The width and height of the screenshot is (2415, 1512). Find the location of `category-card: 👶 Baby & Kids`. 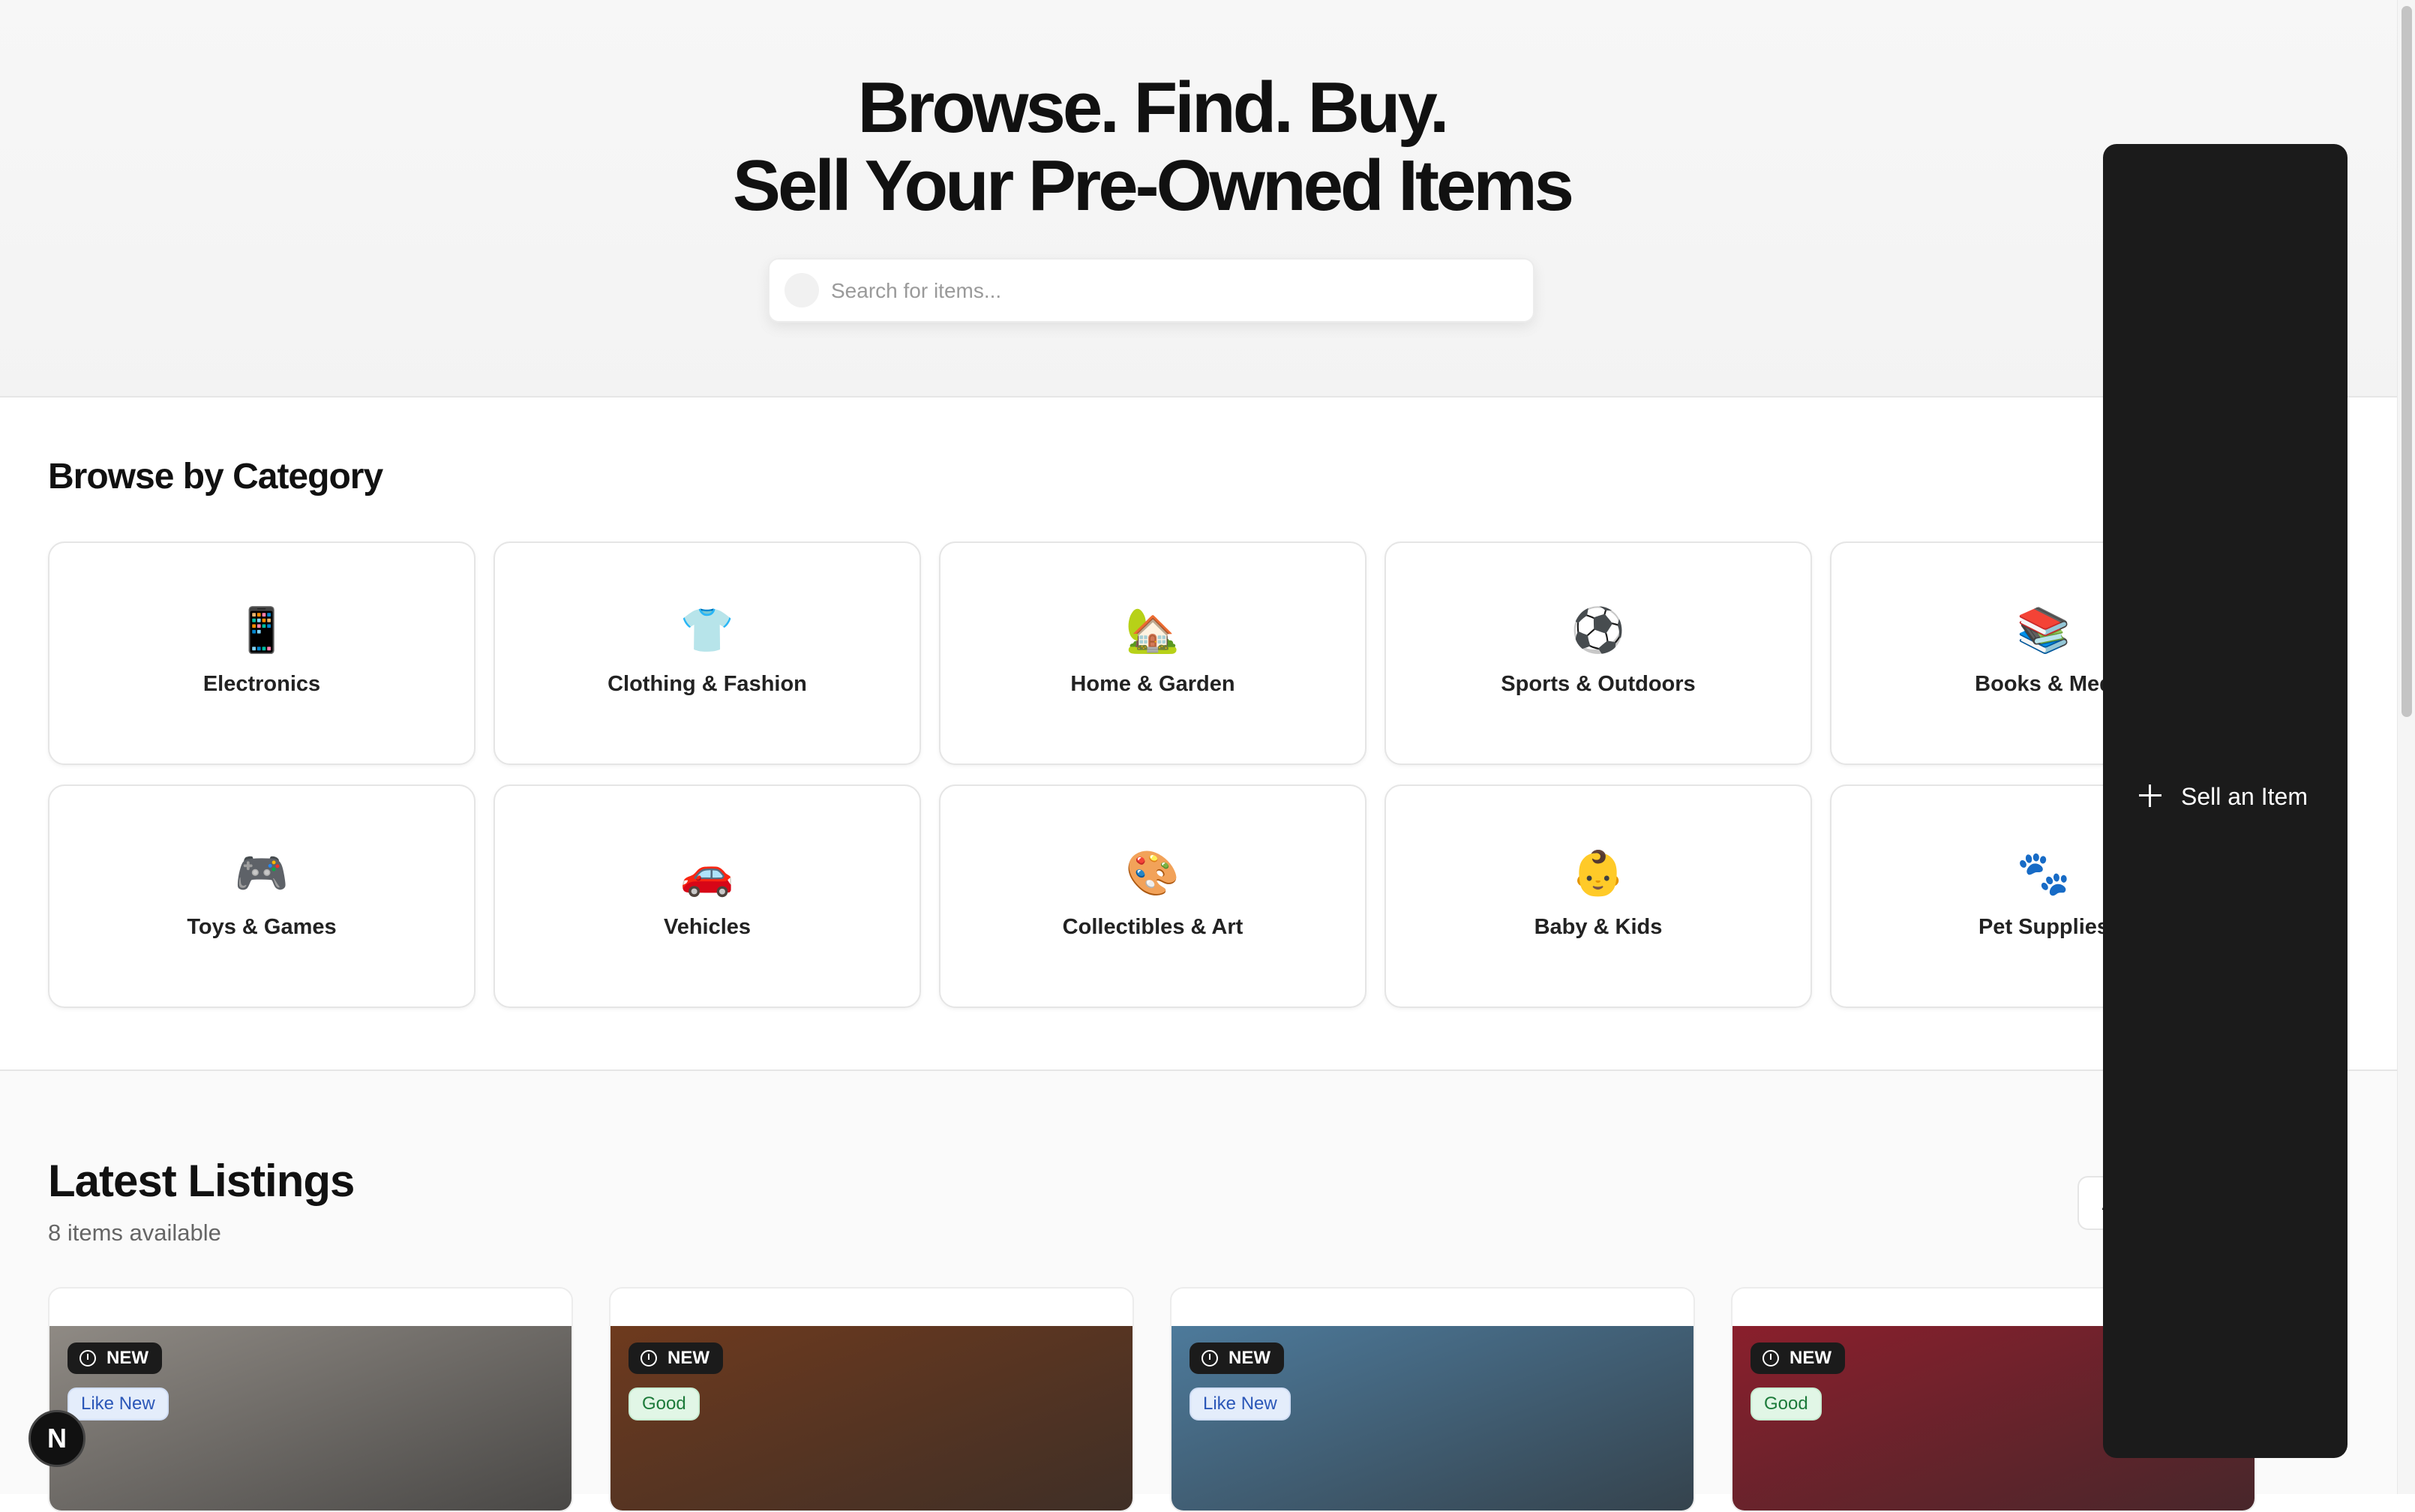

category-card: 👶 Baby & Kids is located at coordinates (1598, 896).